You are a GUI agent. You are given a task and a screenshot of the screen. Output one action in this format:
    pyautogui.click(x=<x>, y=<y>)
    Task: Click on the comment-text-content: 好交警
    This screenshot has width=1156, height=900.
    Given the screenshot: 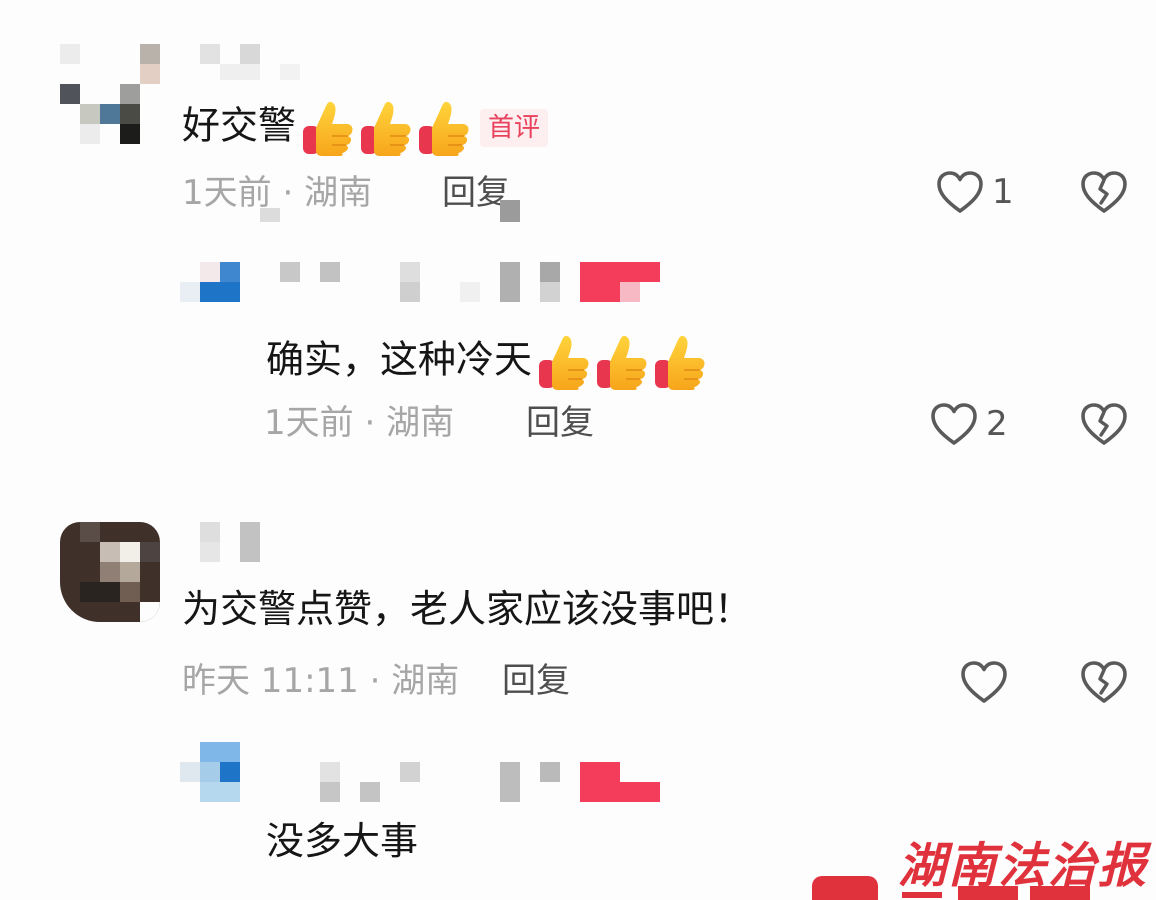 What is the action you would take?
    pyautogui.click(x=239, y=125)
    